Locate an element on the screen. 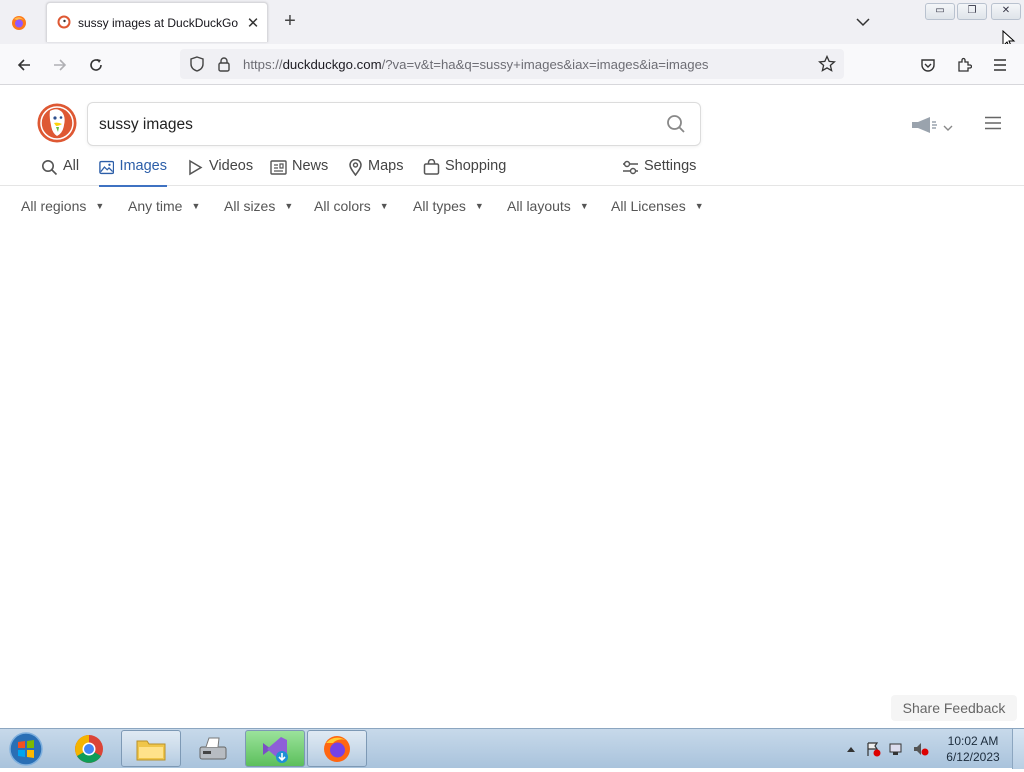  extensions-puzzle-icon is located at coordinates (964, 65).